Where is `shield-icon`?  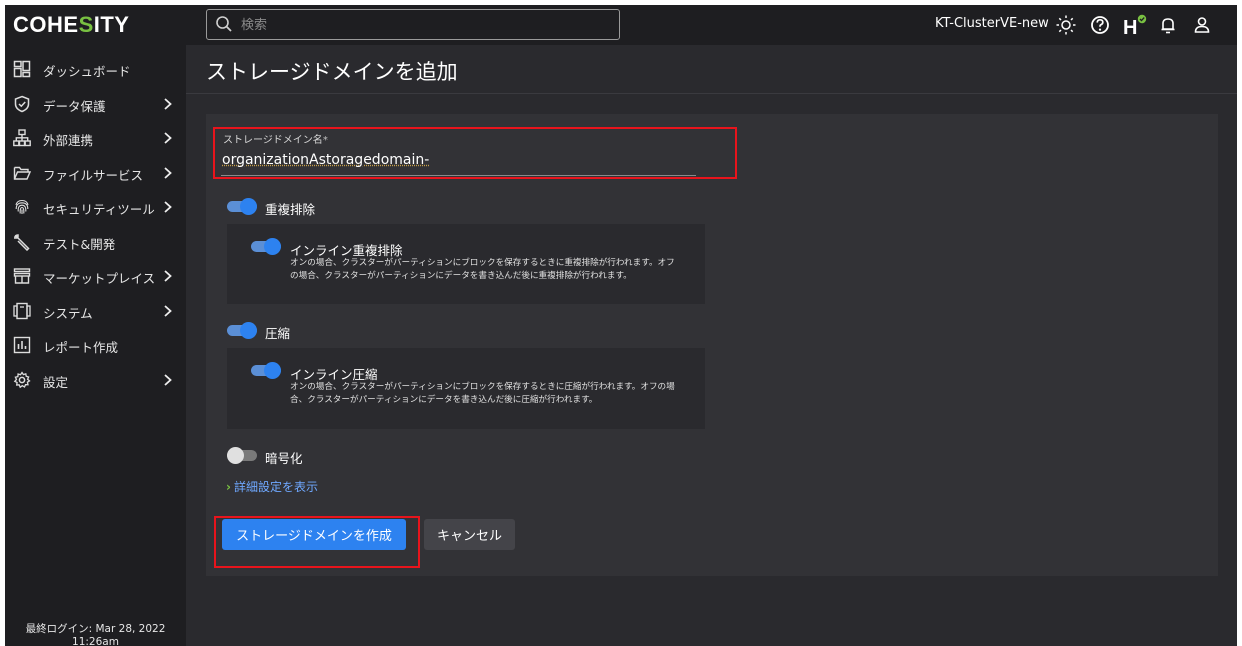 shield-icon is located at coordinates (22, 104).